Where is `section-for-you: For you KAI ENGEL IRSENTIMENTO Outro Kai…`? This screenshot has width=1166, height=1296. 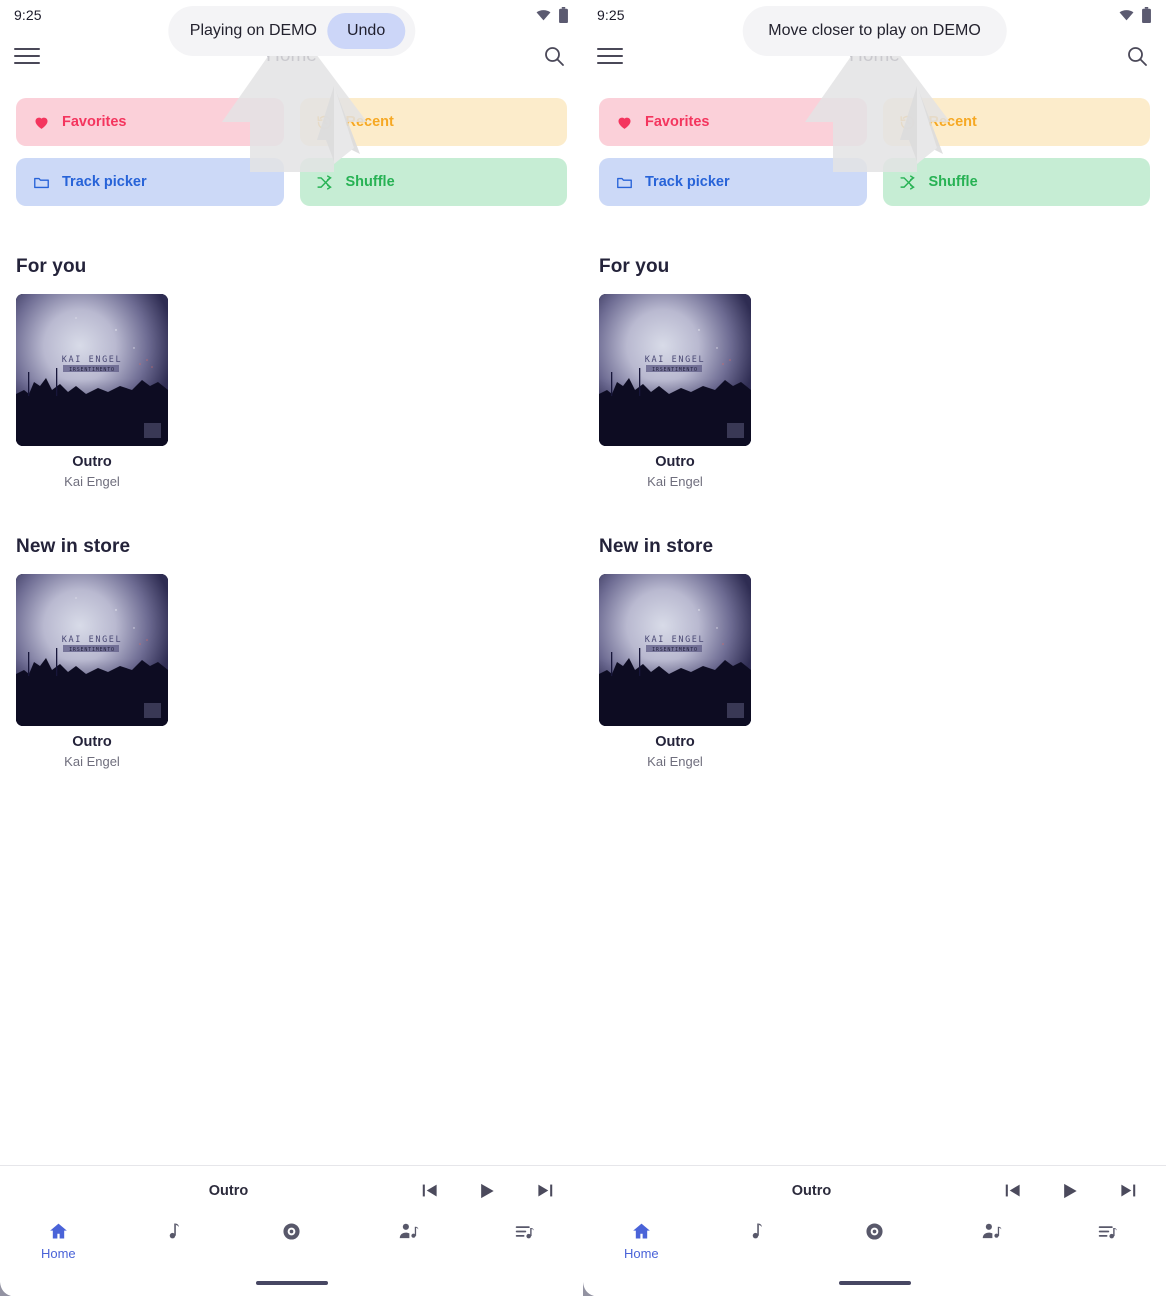
section-for-you: For you KAI ENGEL IRSENTIMENTO Outro Kai… is located at coordinates (675, 372).